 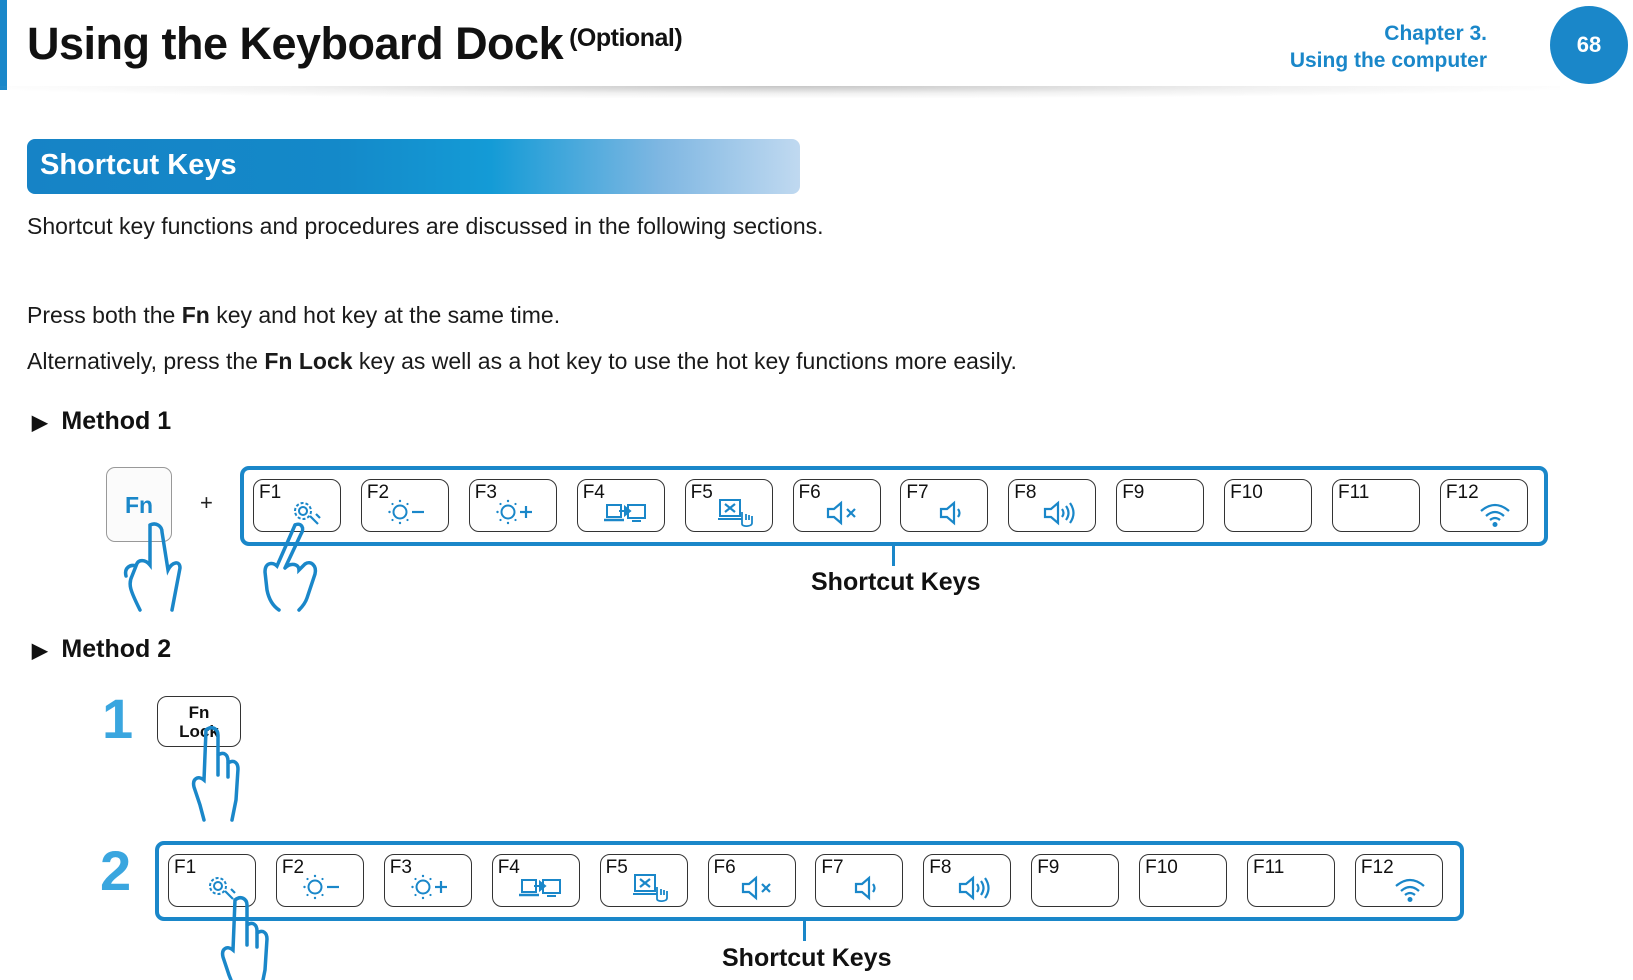 What do you see at coordinates (1388, 47) in the screenshot?
I see `chapter-label: Chapter 3. Using the computer` at bounding box center [1388, 47].